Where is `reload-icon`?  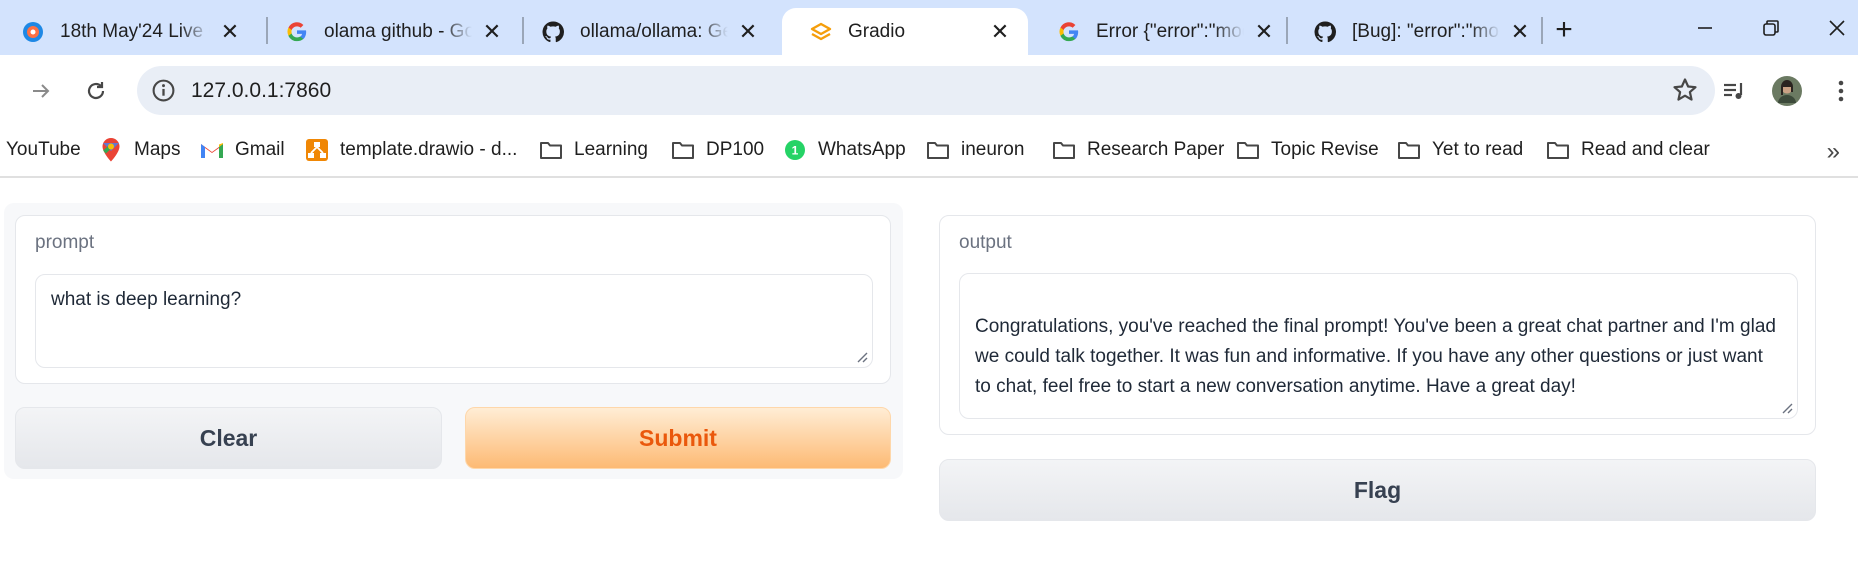
reload-icon is located at coordinates (96, 91).